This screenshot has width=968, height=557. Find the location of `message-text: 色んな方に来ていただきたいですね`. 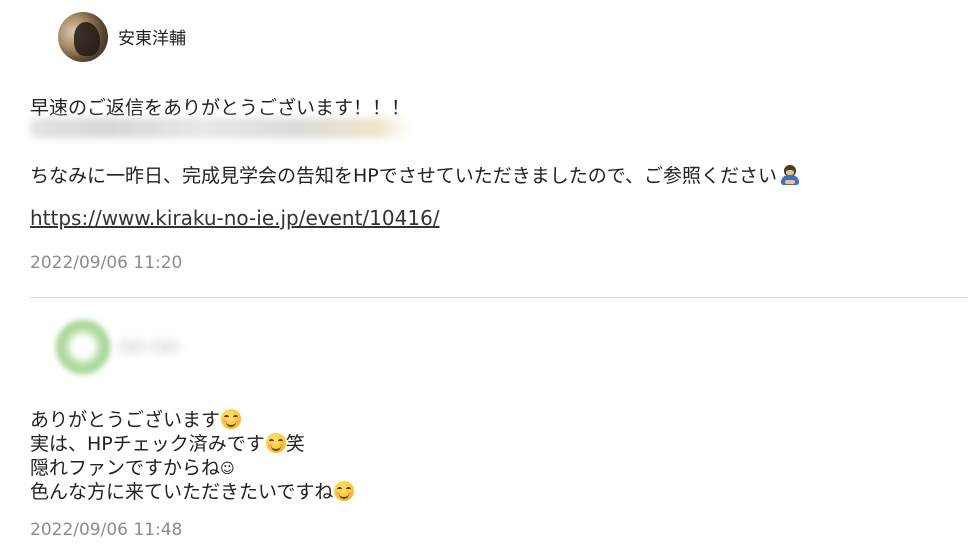

message-text: 色んな方に来ていただきたいですね is located at coordinates (182, 492).